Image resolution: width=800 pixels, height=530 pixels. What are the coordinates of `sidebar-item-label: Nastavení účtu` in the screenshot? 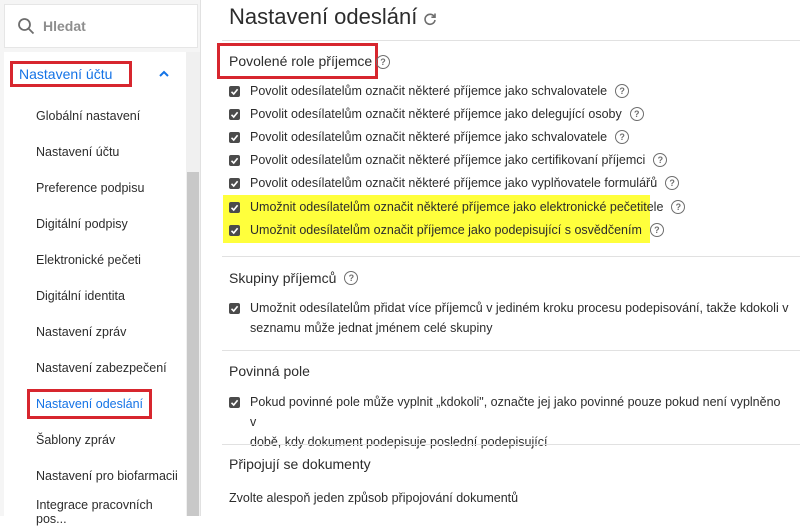 It's located at (78, 152).